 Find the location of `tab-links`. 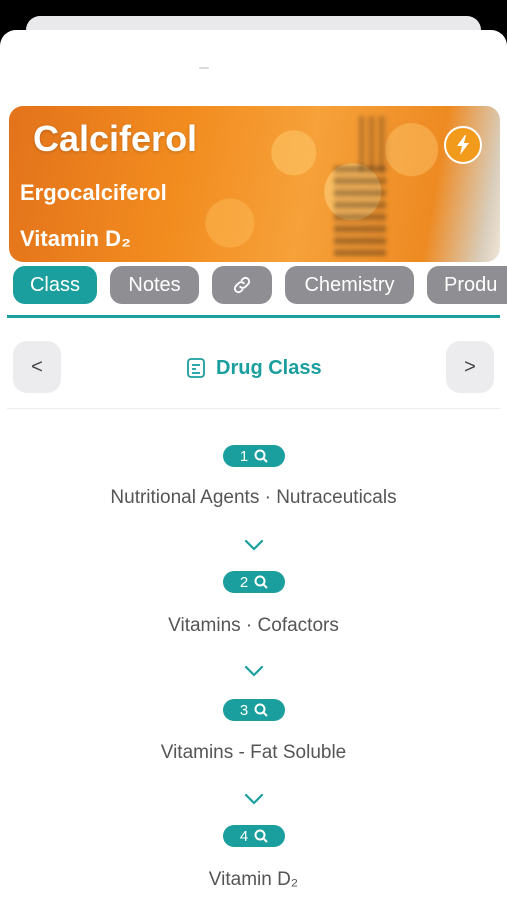

tab-links is located at coordinates (242, 285).